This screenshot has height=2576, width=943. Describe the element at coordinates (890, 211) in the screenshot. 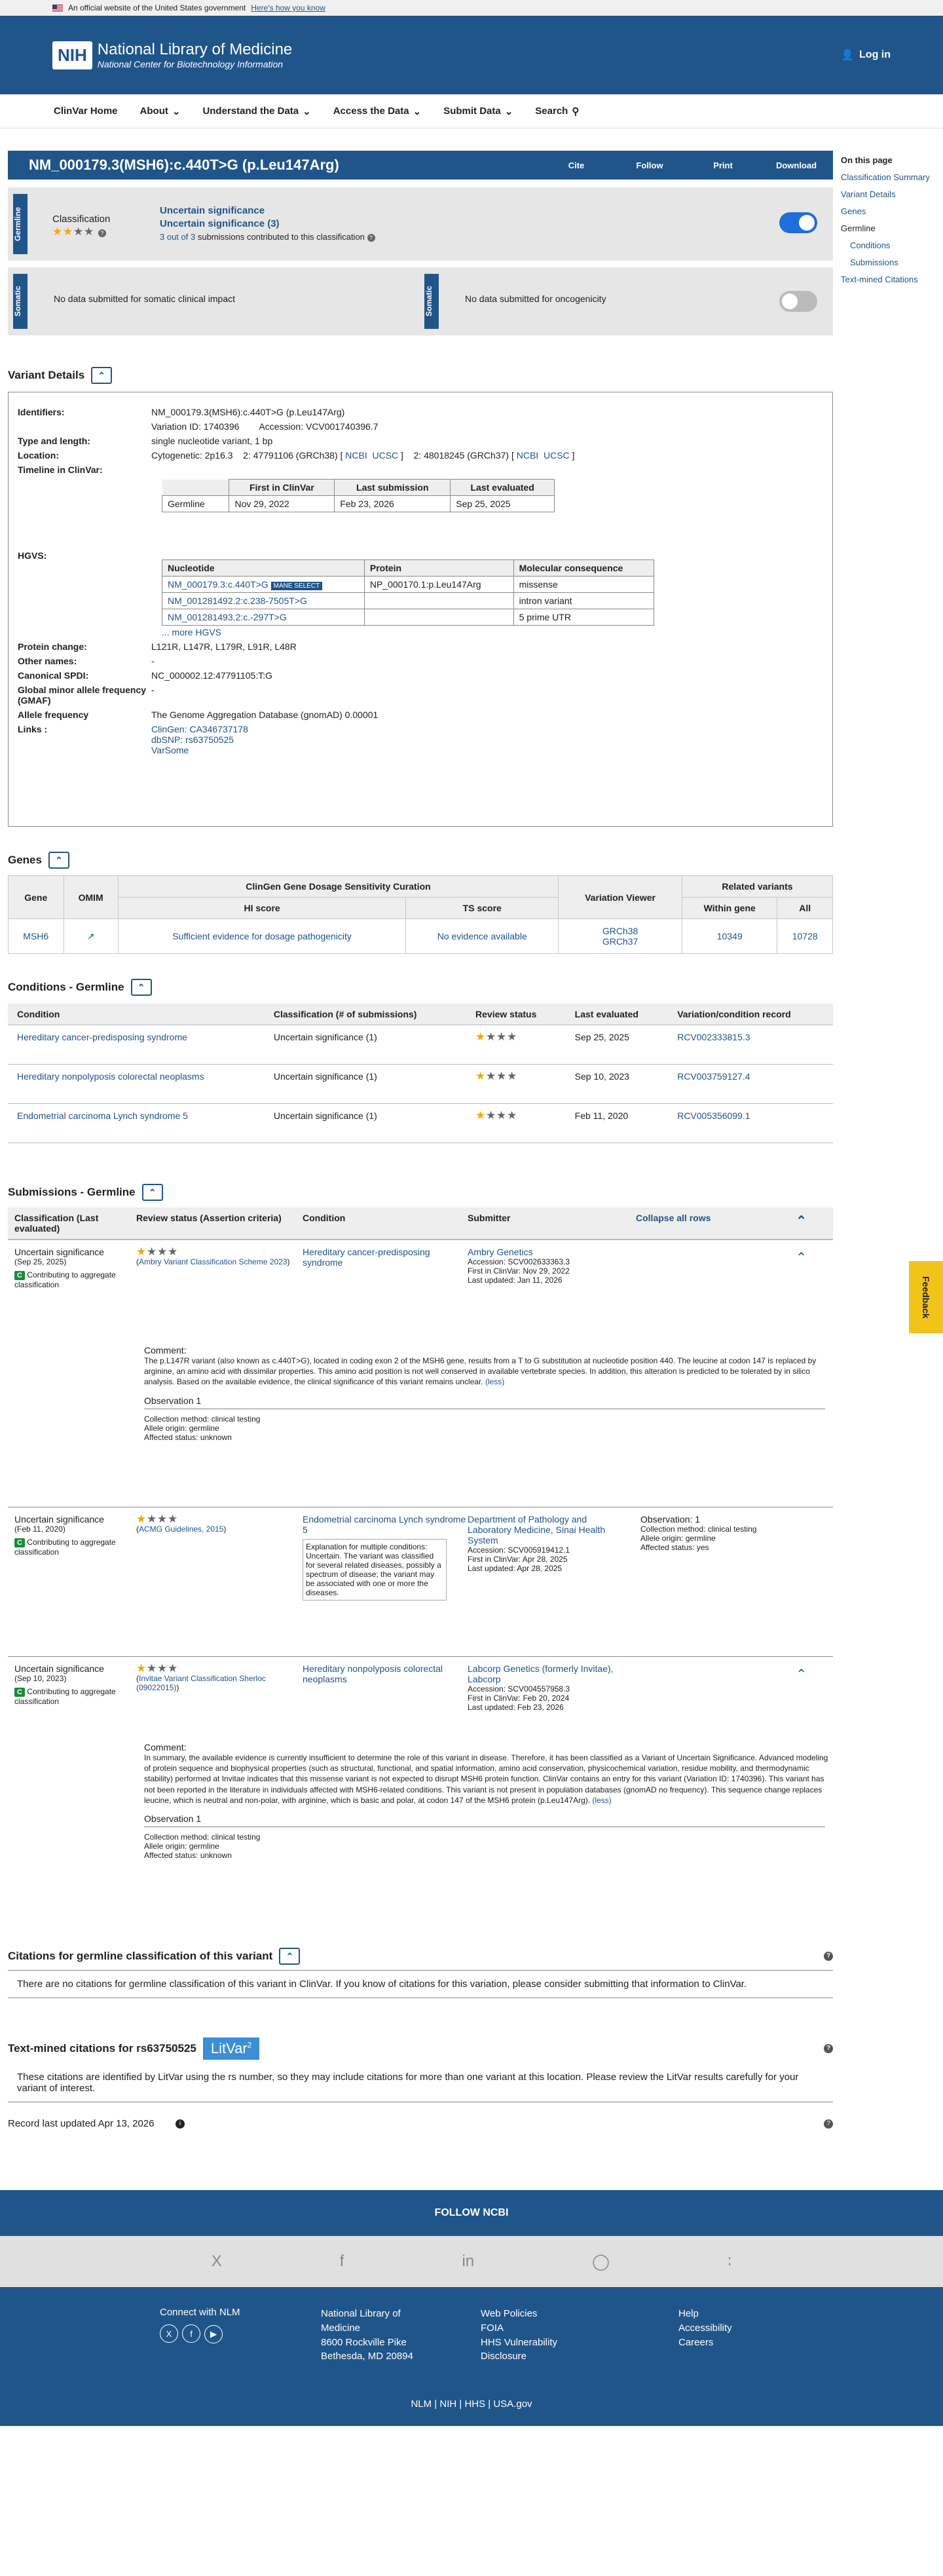

I see `sidebar-item-genes: Genes` at that location.